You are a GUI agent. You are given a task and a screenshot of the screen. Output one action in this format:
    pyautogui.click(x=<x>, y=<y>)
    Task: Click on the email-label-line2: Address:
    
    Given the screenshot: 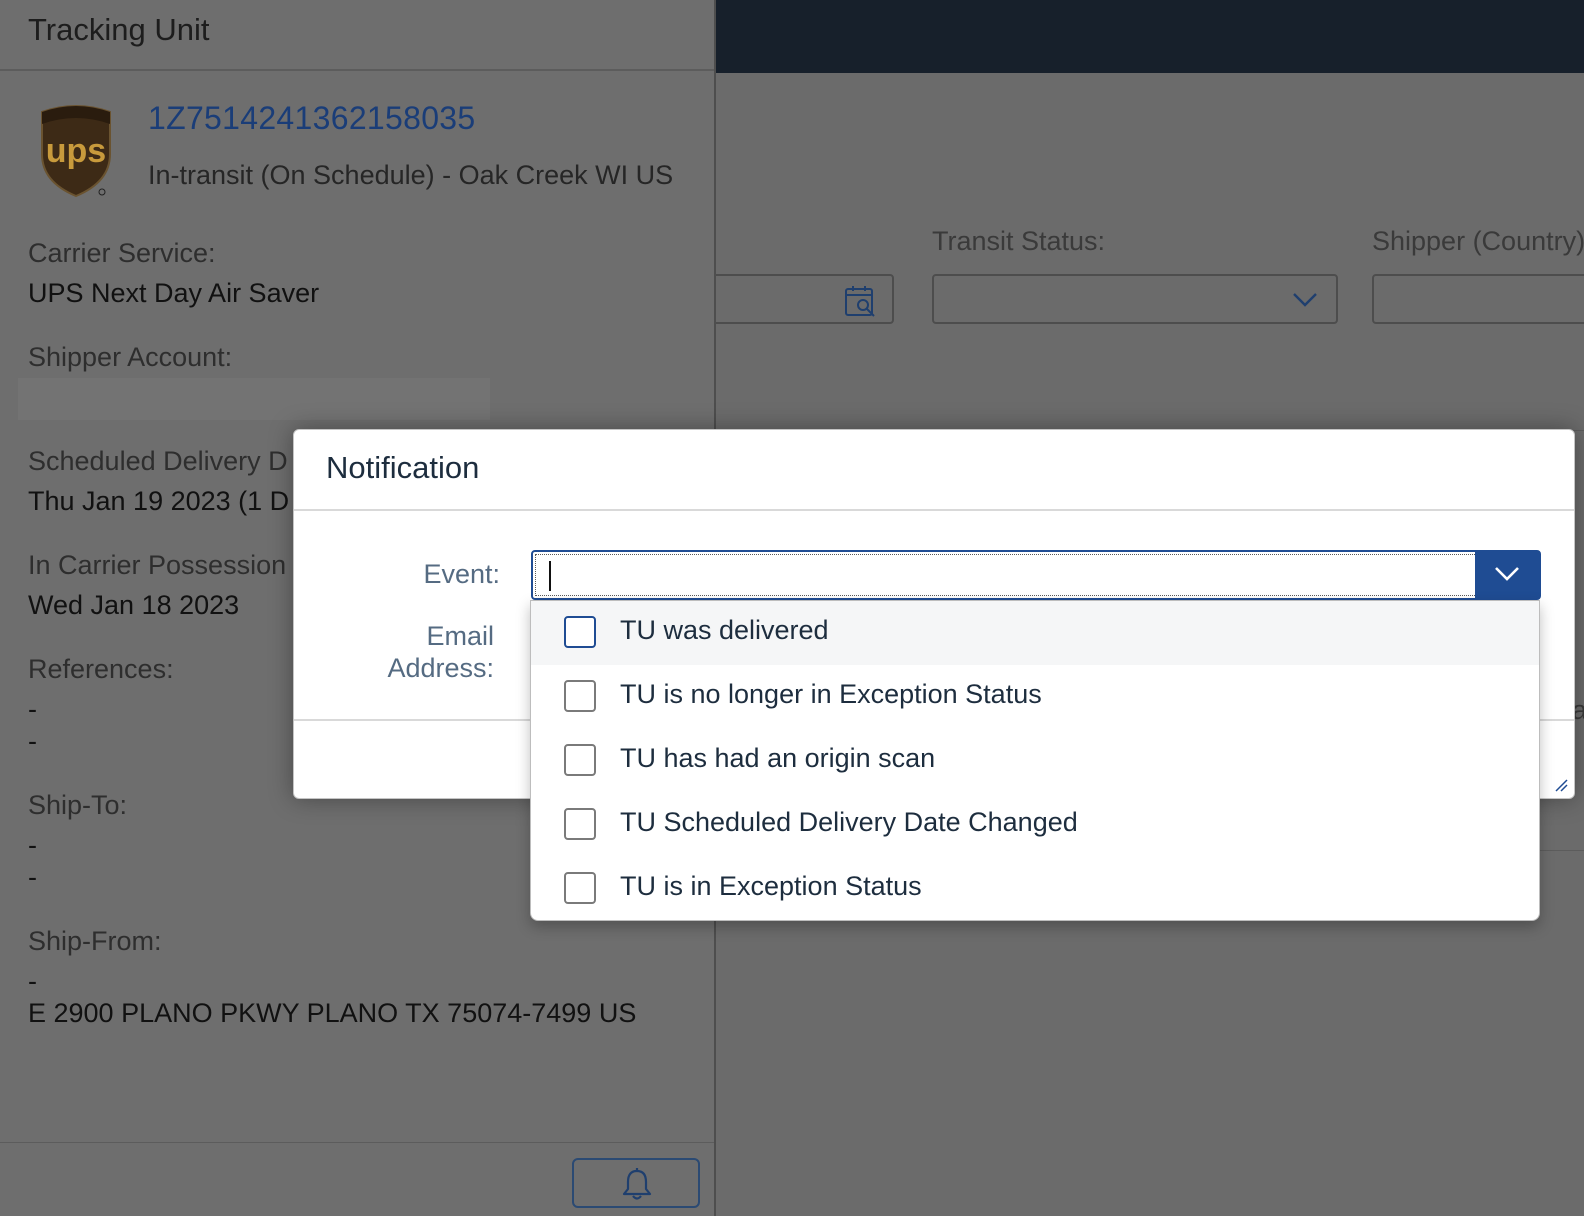 What is the action you would take?
    pyautogui.click(x=440, y=668)
    